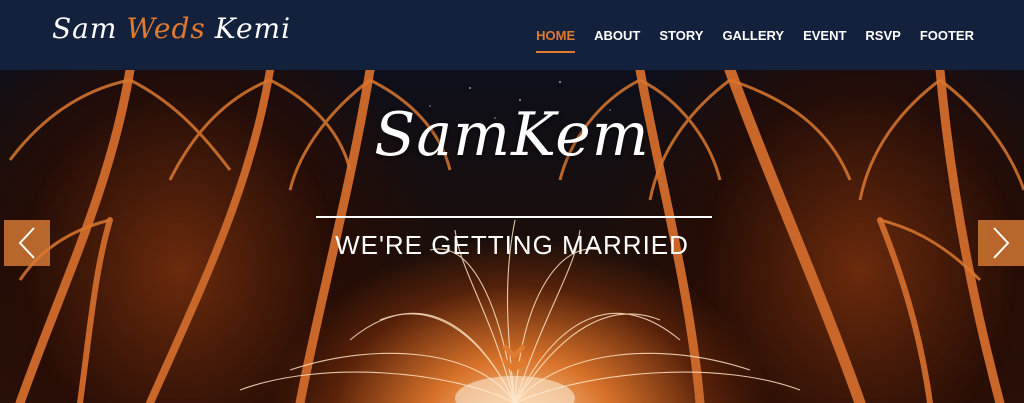 This screenshot has height=403, width=1024. What do you see at coordinates (556, 38) in the screenshot?
I see `nav-home: HOME` at bounding box center [556, 38].